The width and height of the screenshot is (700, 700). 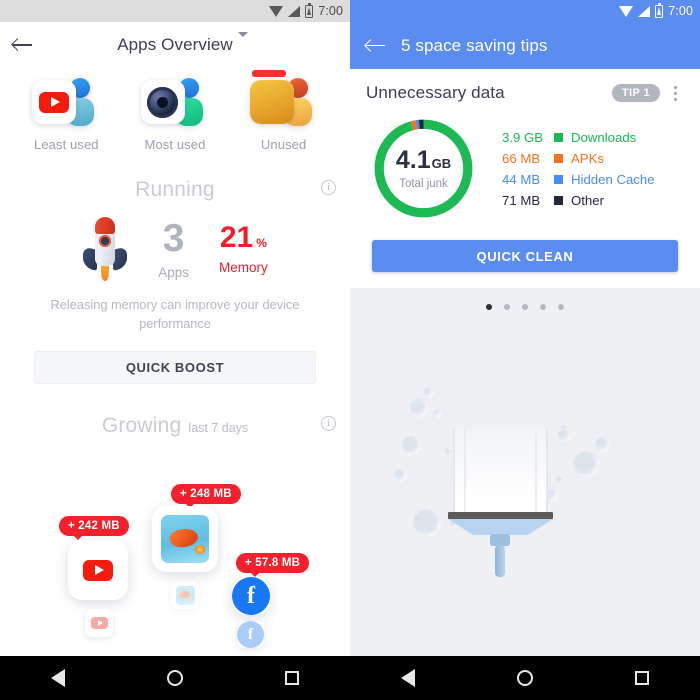 I want to click on running-stats: 3 Apps 21 % Memory, so click(x=175, y=249).